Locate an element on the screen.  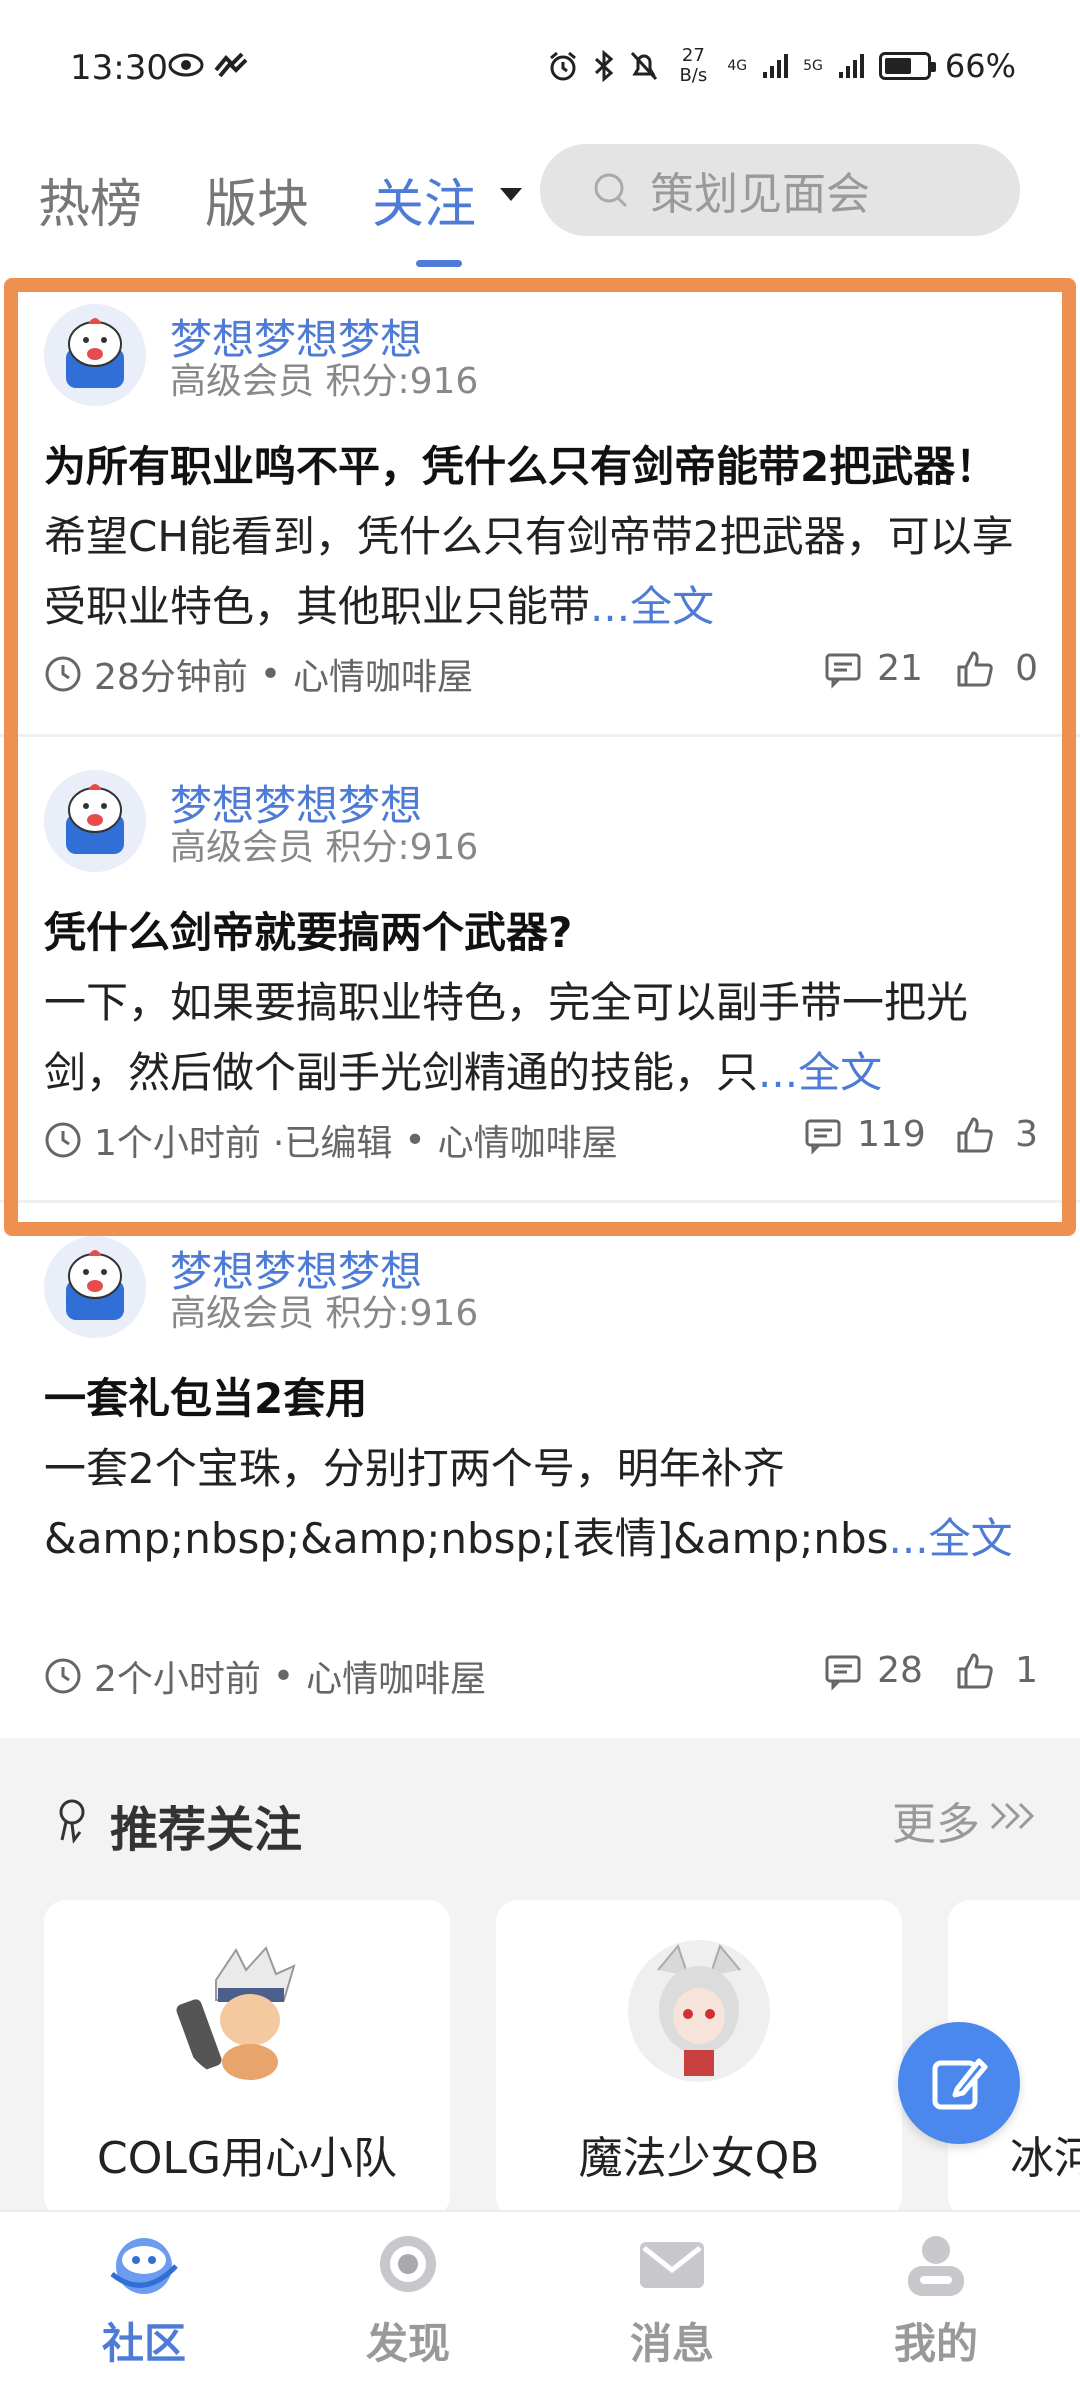
comment-count: 28 is located at coordinates (900, 1670).